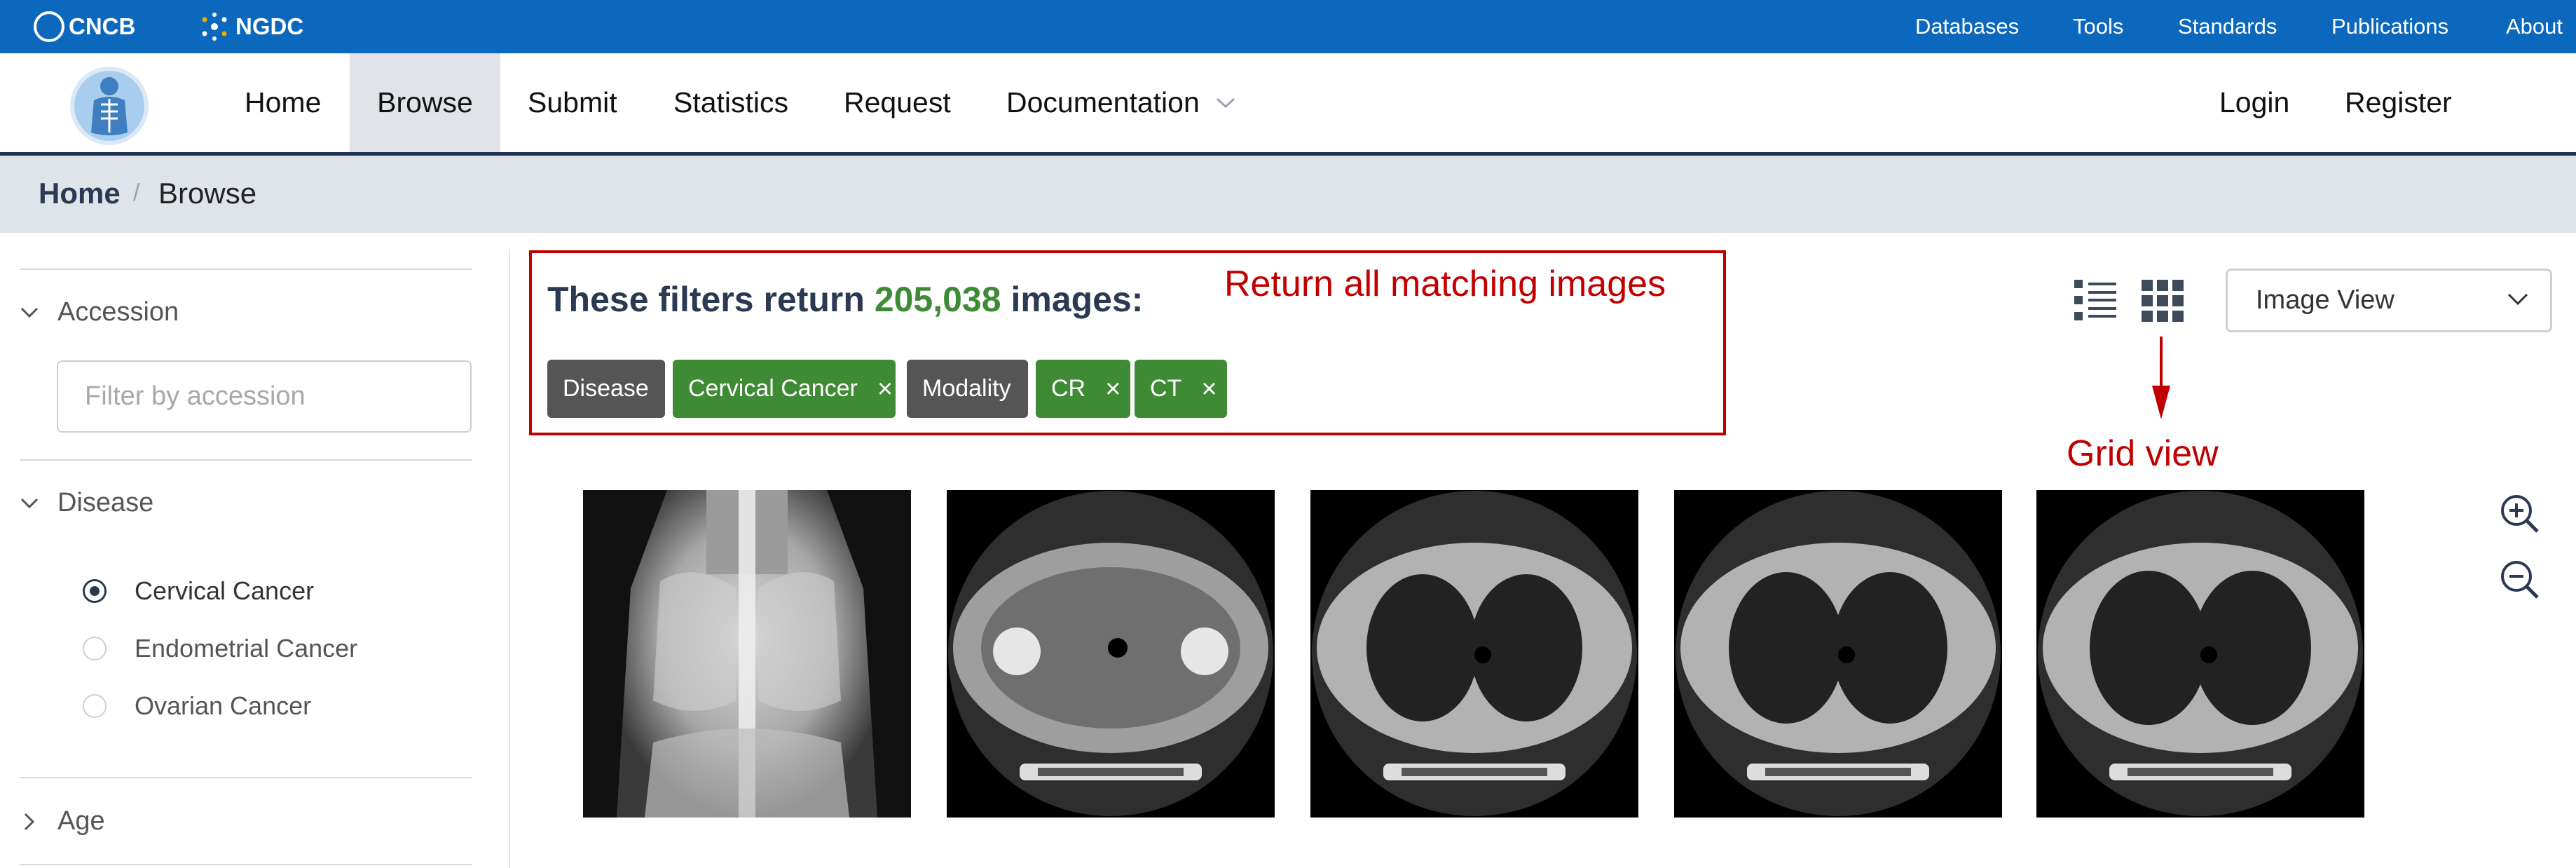 Image resolution: width=2576 pixels, height=868 pixels. Describe the element at coordinates (1166, 388) in the screenshot. I see `filter-tag-label: CT` at that location.